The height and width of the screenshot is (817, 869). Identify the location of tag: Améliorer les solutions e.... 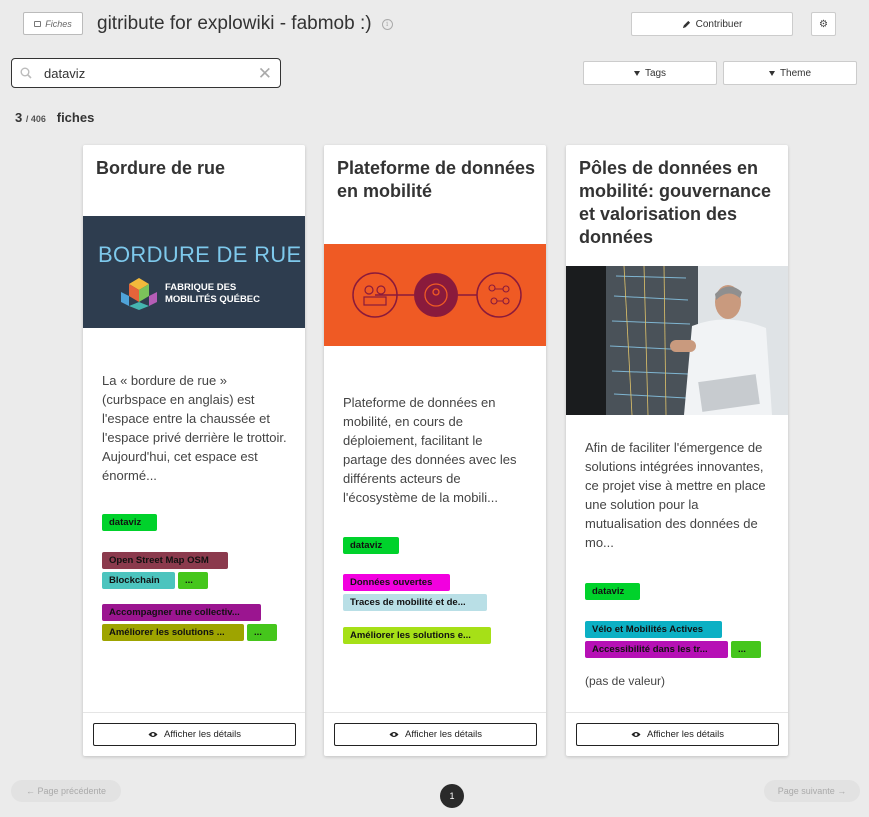
(417, 635).